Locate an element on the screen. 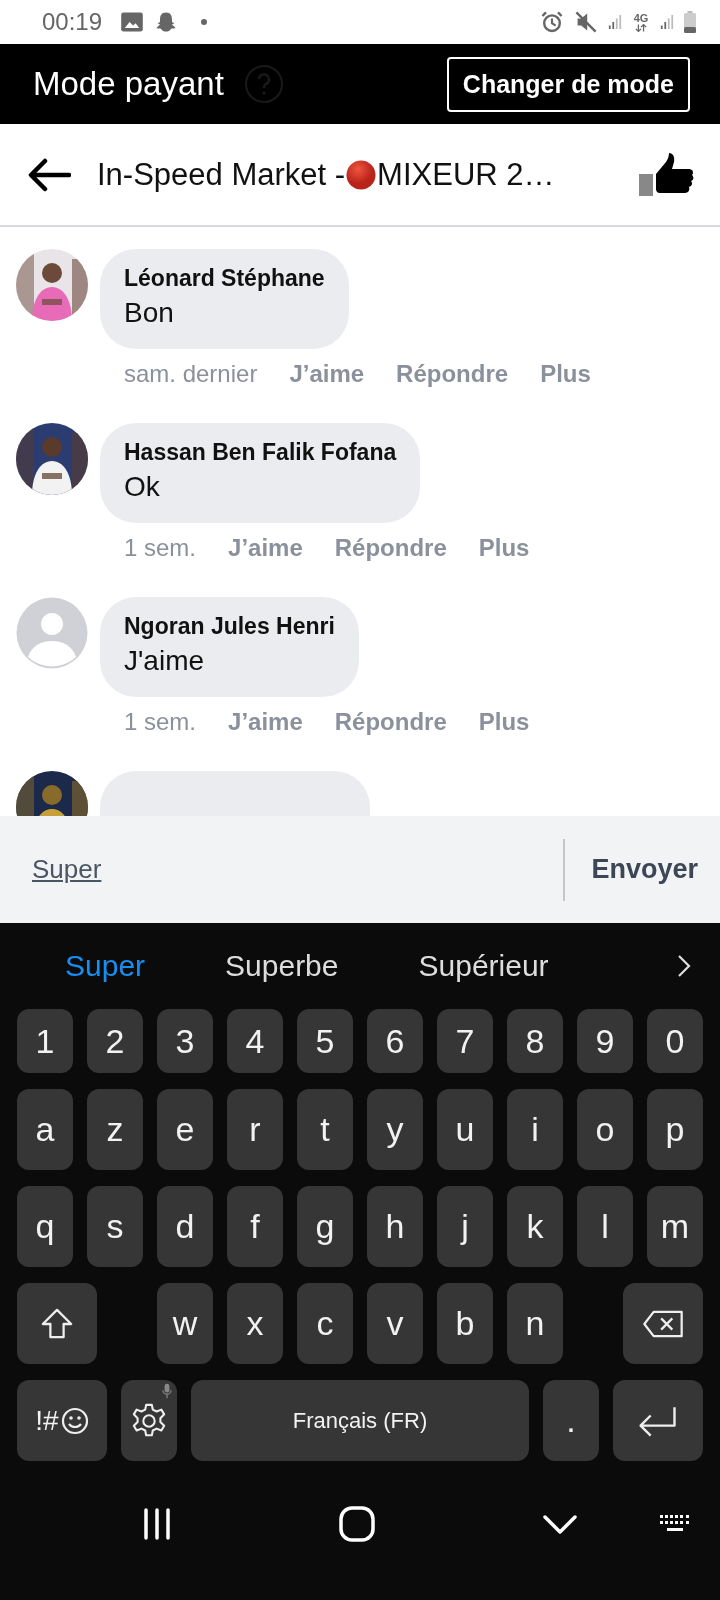 The width and height of the screenshot is (720, 1600). settings-key is located at coordinates (149, 1420).